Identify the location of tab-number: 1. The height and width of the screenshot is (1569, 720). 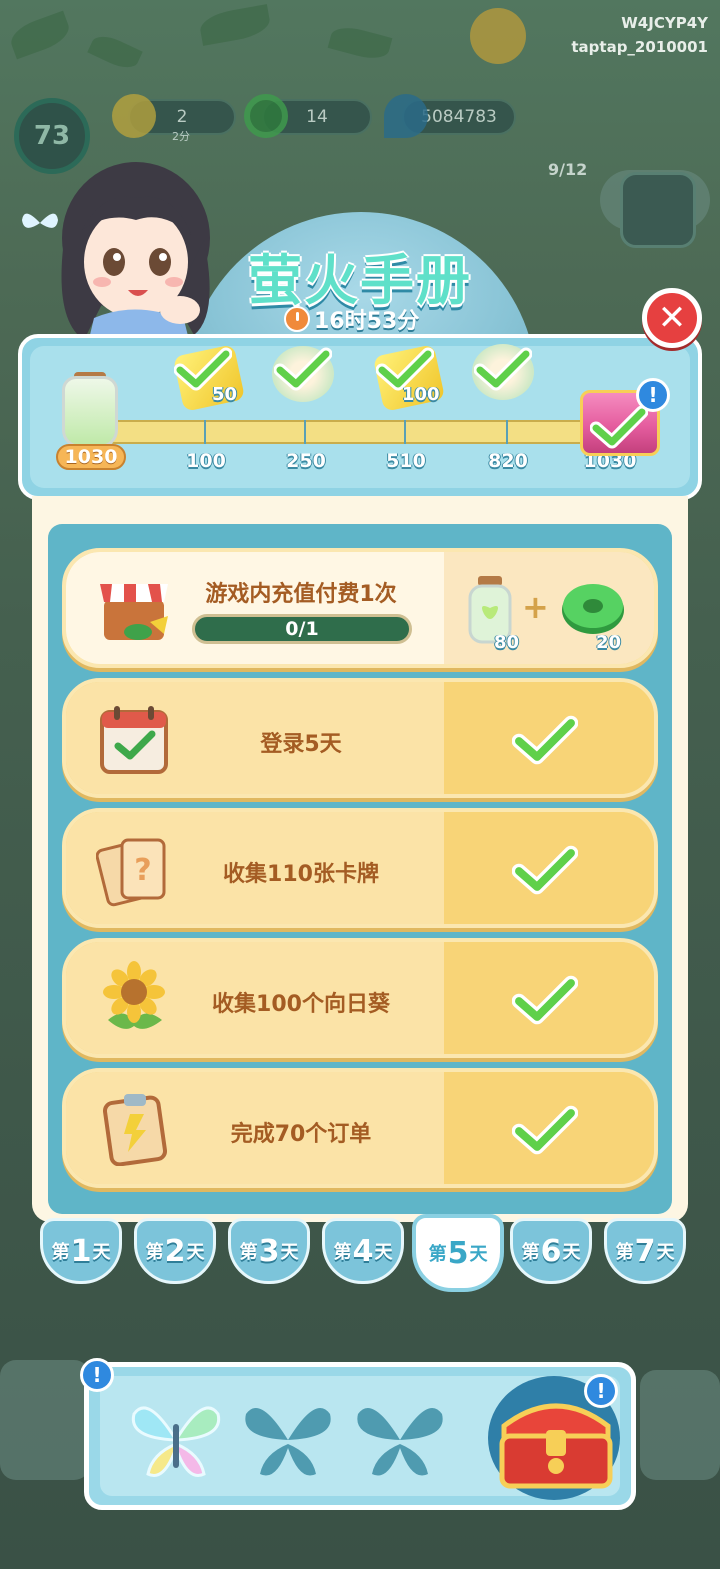
(81, 1251).